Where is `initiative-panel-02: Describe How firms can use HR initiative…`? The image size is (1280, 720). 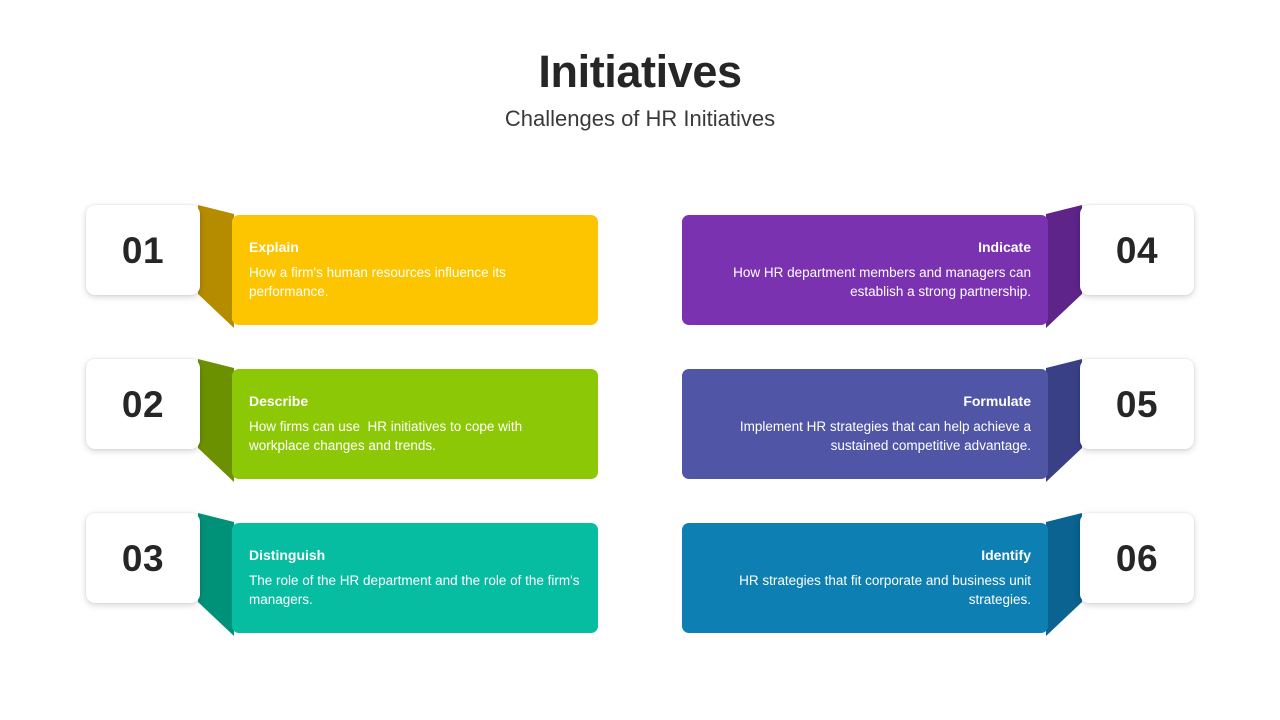 initiative-panel-02: Describe How firms can use HR initiative… is located at coordinates (415, 424).